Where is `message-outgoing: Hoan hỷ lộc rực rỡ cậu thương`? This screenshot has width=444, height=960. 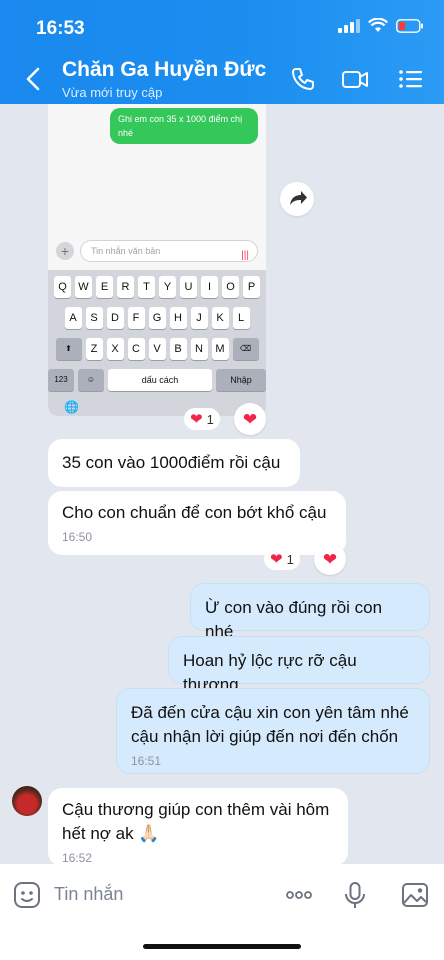 message-outgoing: Hoan hỷ lộc rực rỡ cậu thương is located at coordinates (299, 665).